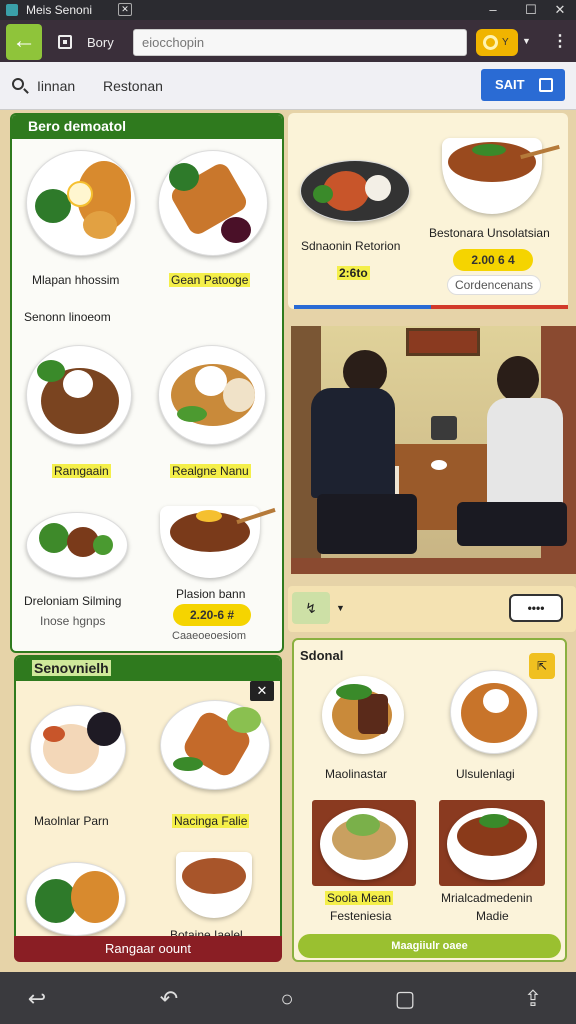  I want to click on price-badge: 2.00 6 4, so click(493, 260).